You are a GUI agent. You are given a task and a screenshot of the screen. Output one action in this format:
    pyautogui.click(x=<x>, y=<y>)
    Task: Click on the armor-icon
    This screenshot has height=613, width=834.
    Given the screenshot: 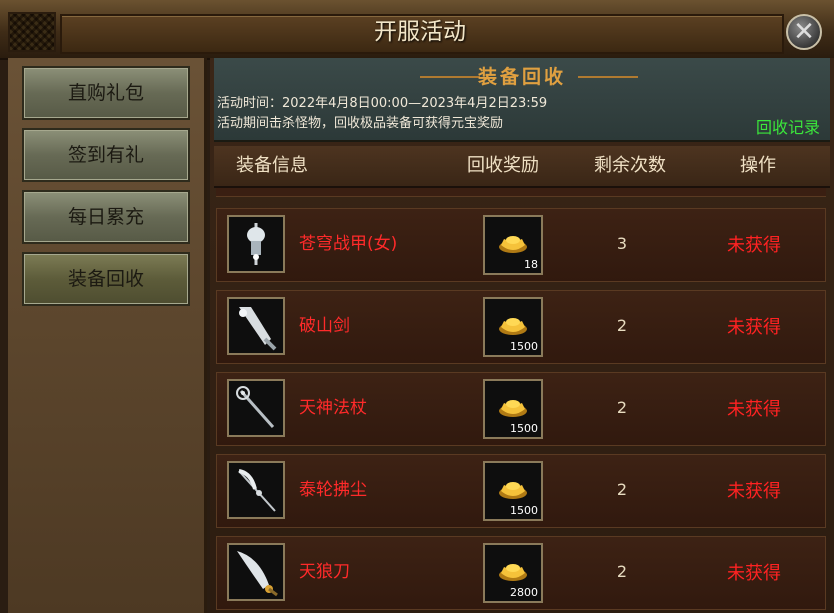 What is the action you would take?
    pyautogui.click(x=256, y=244)
    